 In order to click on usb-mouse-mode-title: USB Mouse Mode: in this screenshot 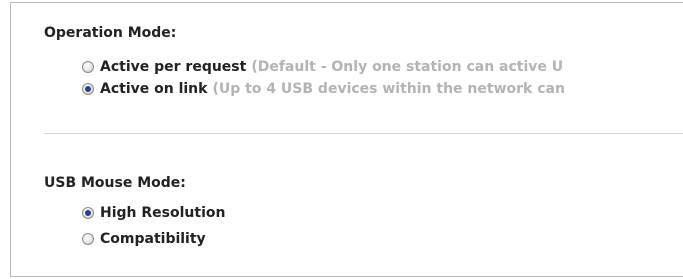, I will do `click(115, 183)`.